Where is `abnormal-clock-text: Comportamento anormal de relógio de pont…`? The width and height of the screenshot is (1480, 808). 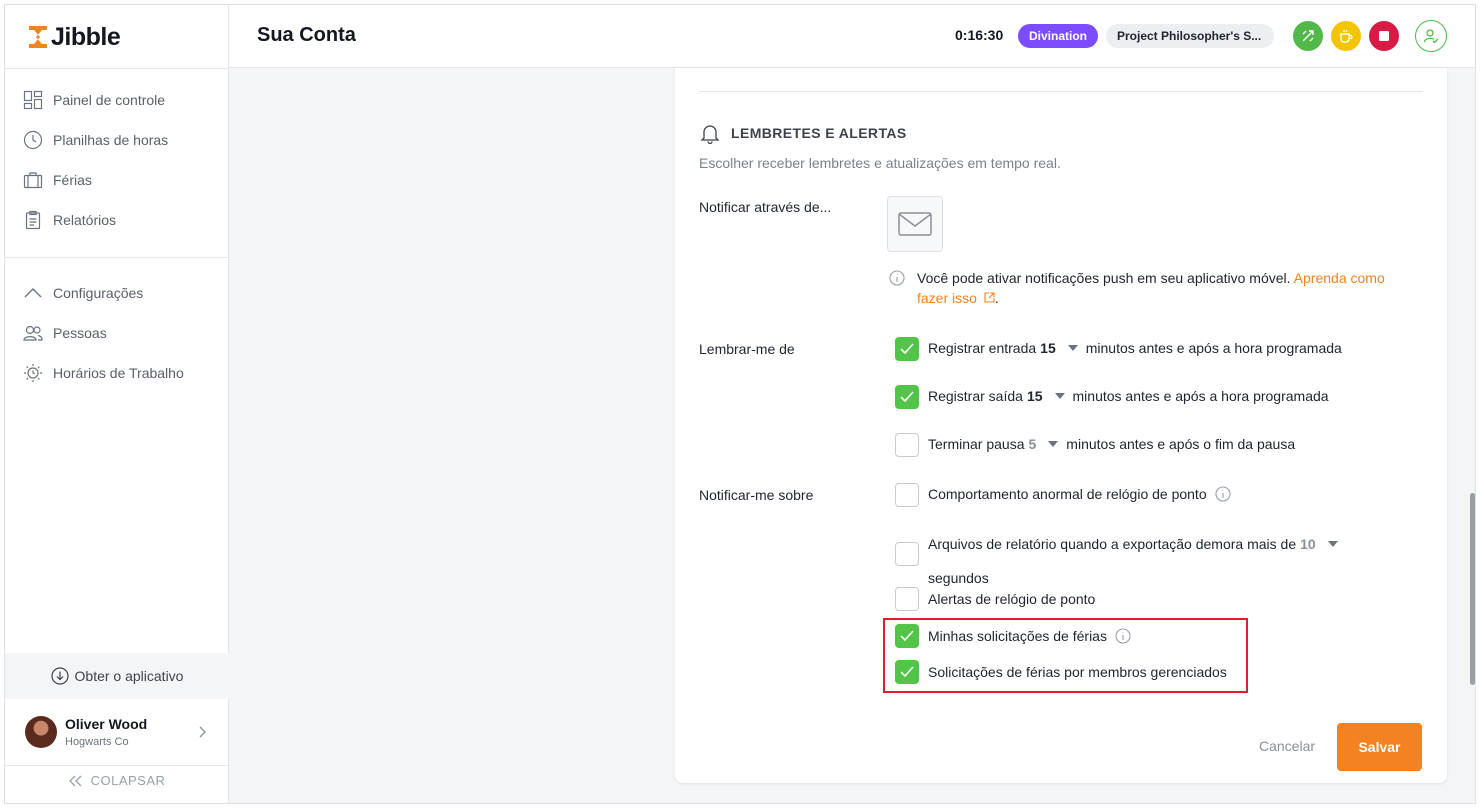
abnormal-clock-text: Comportamento anormal de relógio de pont… is located at coordinates (1079, 494).